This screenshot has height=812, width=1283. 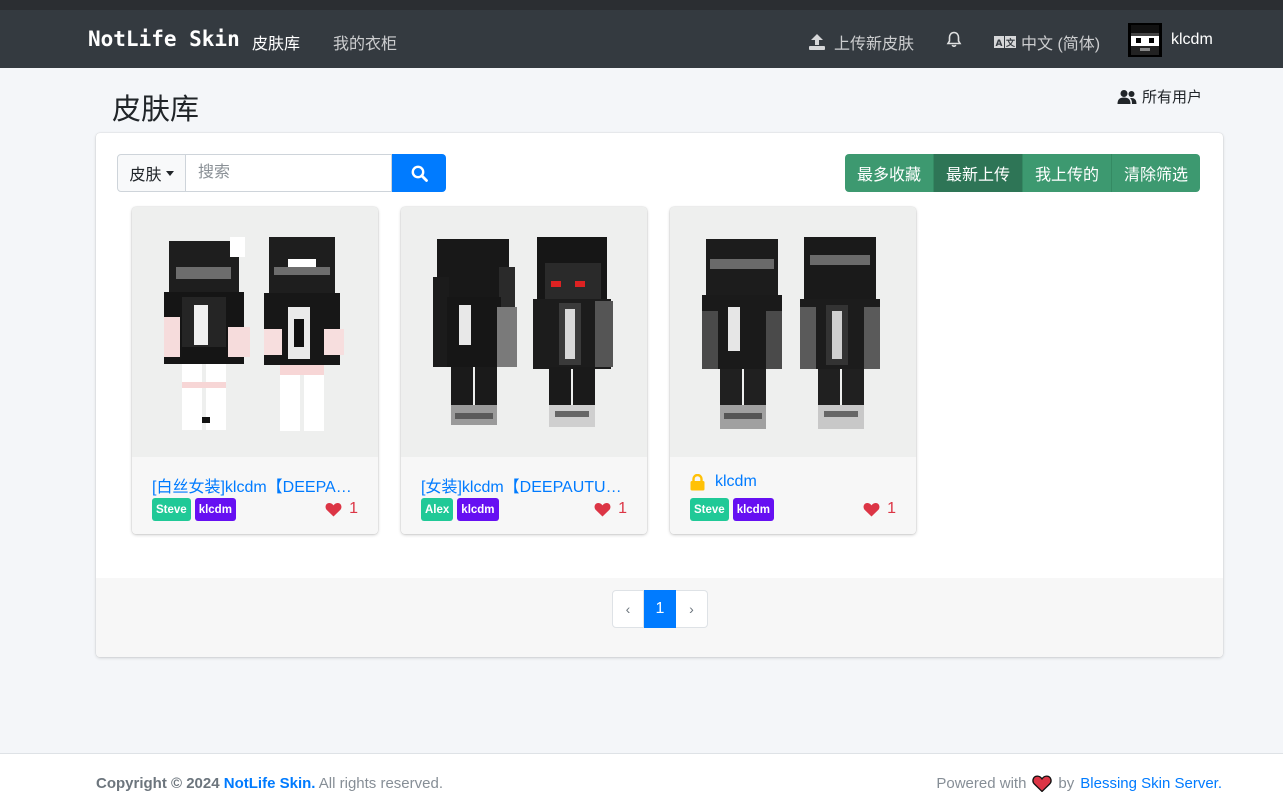 I want to click on all-users-label: 所有用户, so click(x=1172, y=97).